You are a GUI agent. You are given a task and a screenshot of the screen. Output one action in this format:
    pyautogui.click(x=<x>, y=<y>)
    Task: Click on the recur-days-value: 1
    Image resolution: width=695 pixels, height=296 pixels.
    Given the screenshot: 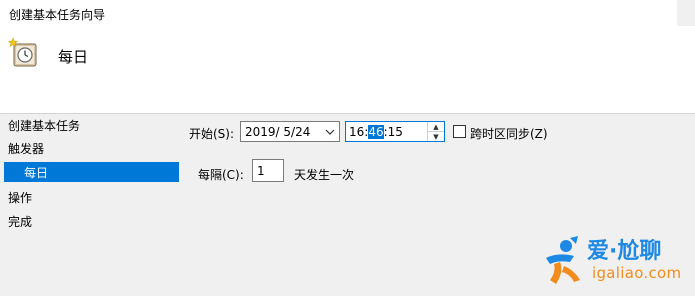 What is the action you would take?
    pyautogui.click(x=261, y=171)
    